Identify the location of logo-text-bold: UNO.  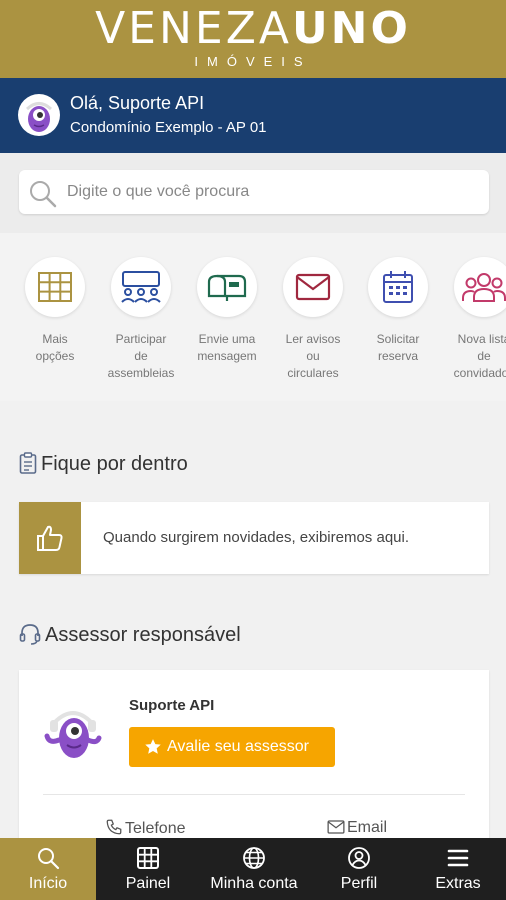
(351, 28).